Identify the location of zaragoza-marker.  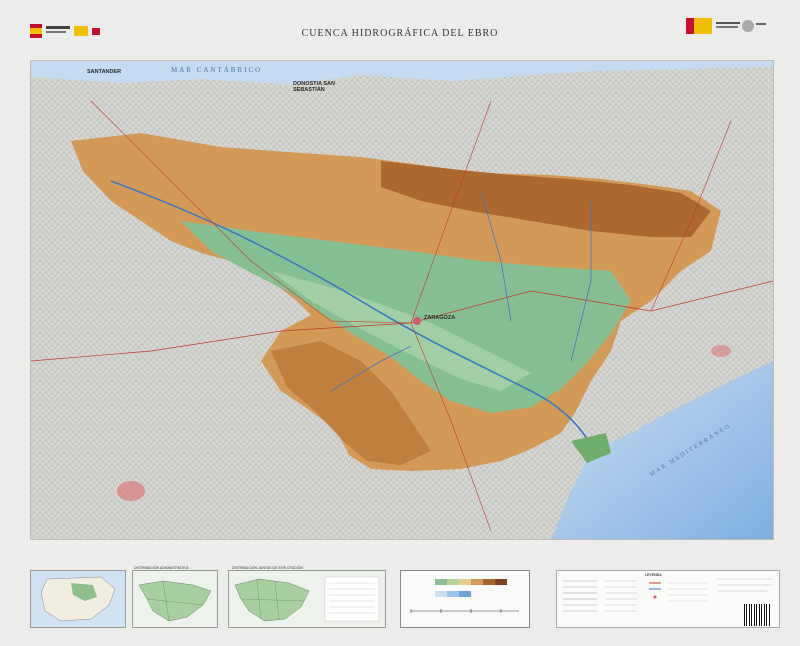
(417, 321).